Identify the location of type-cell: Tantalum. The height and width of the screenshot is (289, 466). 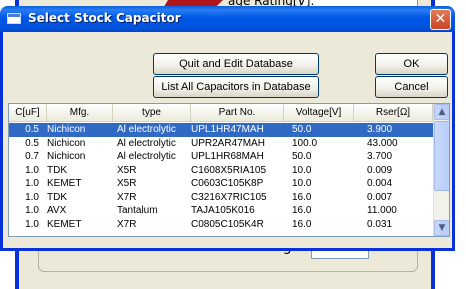
(137, 210).